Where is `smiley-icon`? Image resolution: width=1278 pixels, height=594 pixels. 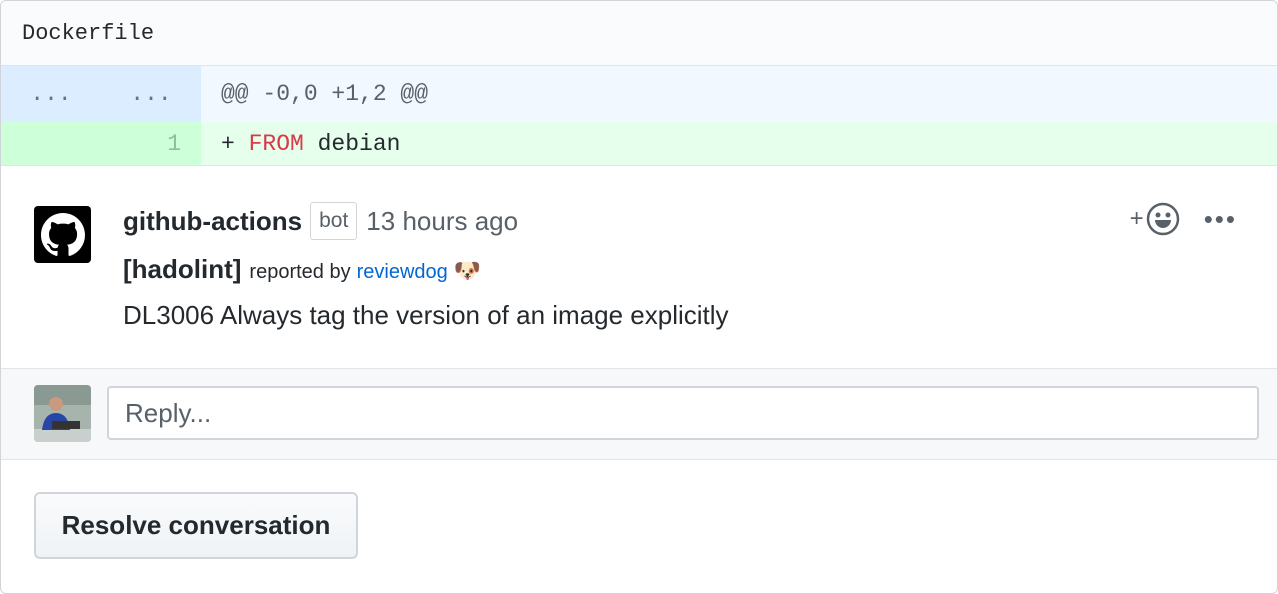
smiley-icon is located at coordinates (1162, 219).